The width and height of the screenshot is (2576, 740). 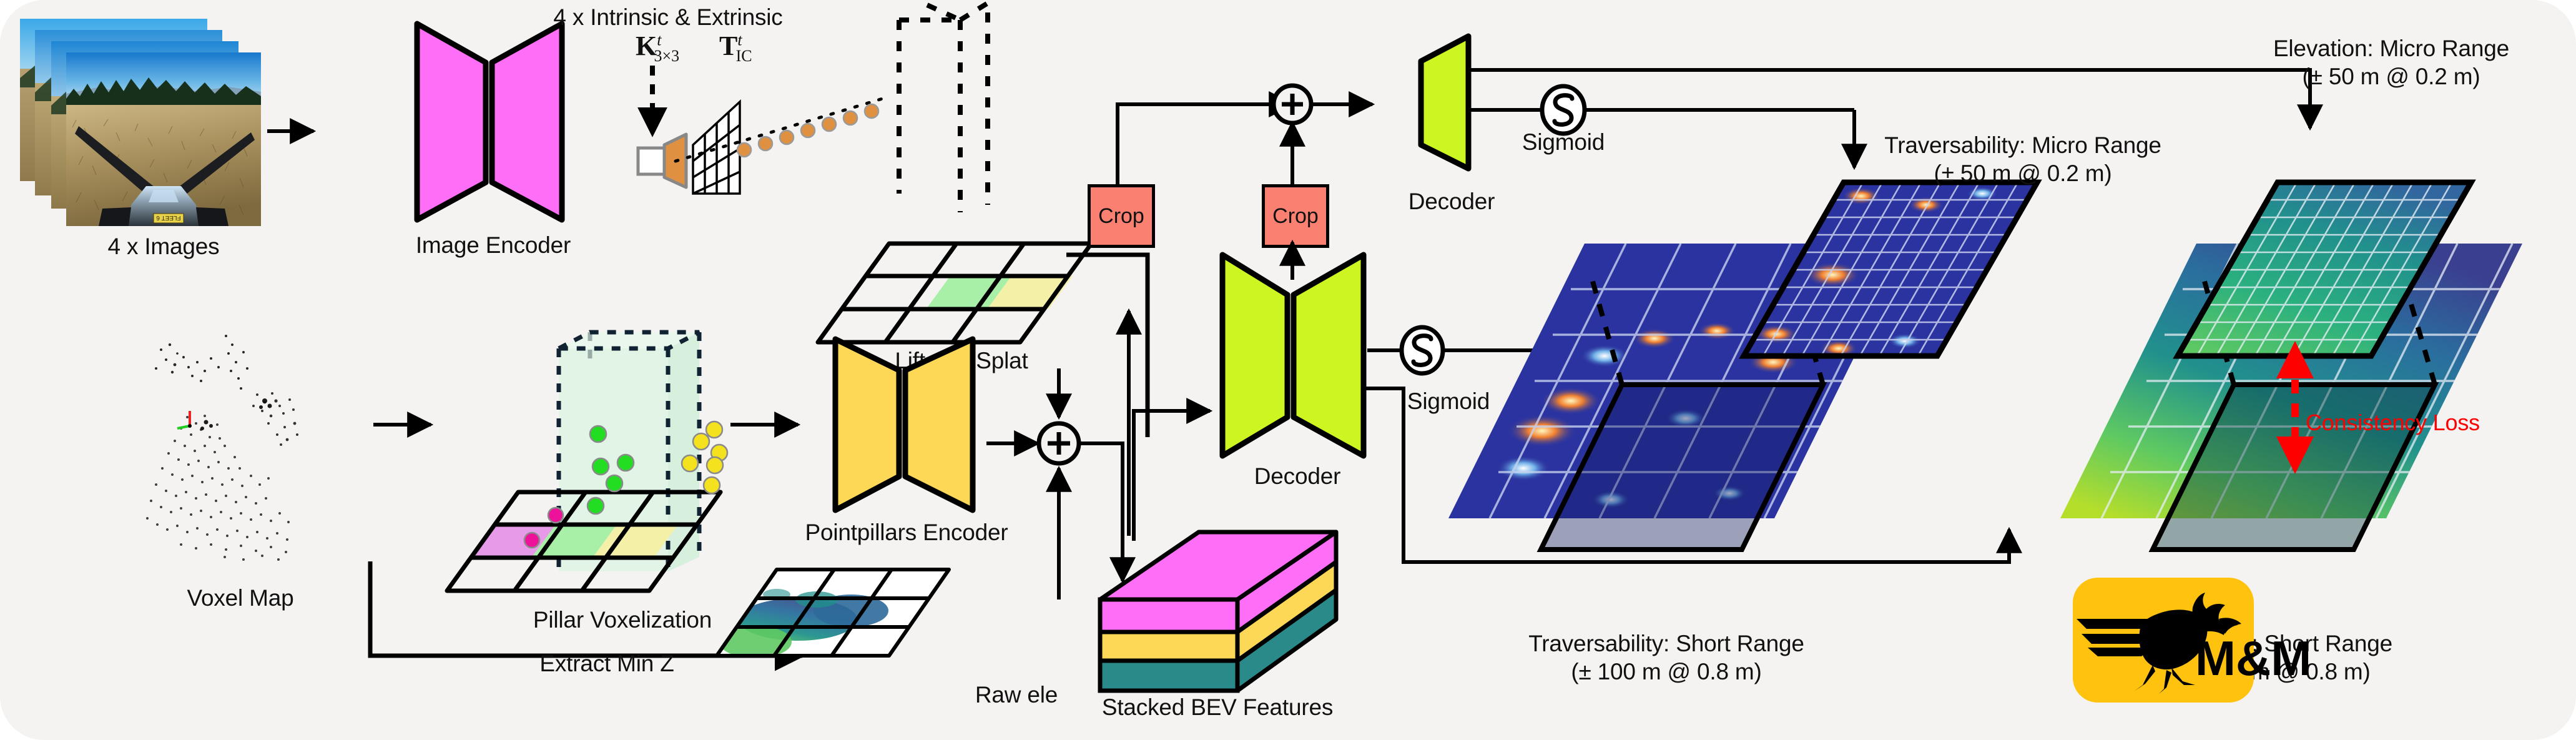 What do you see at coordinates (163, 139) in the screenshot?
I see `camera-image-1: FLEET 6` at bounding box center [163, 139].